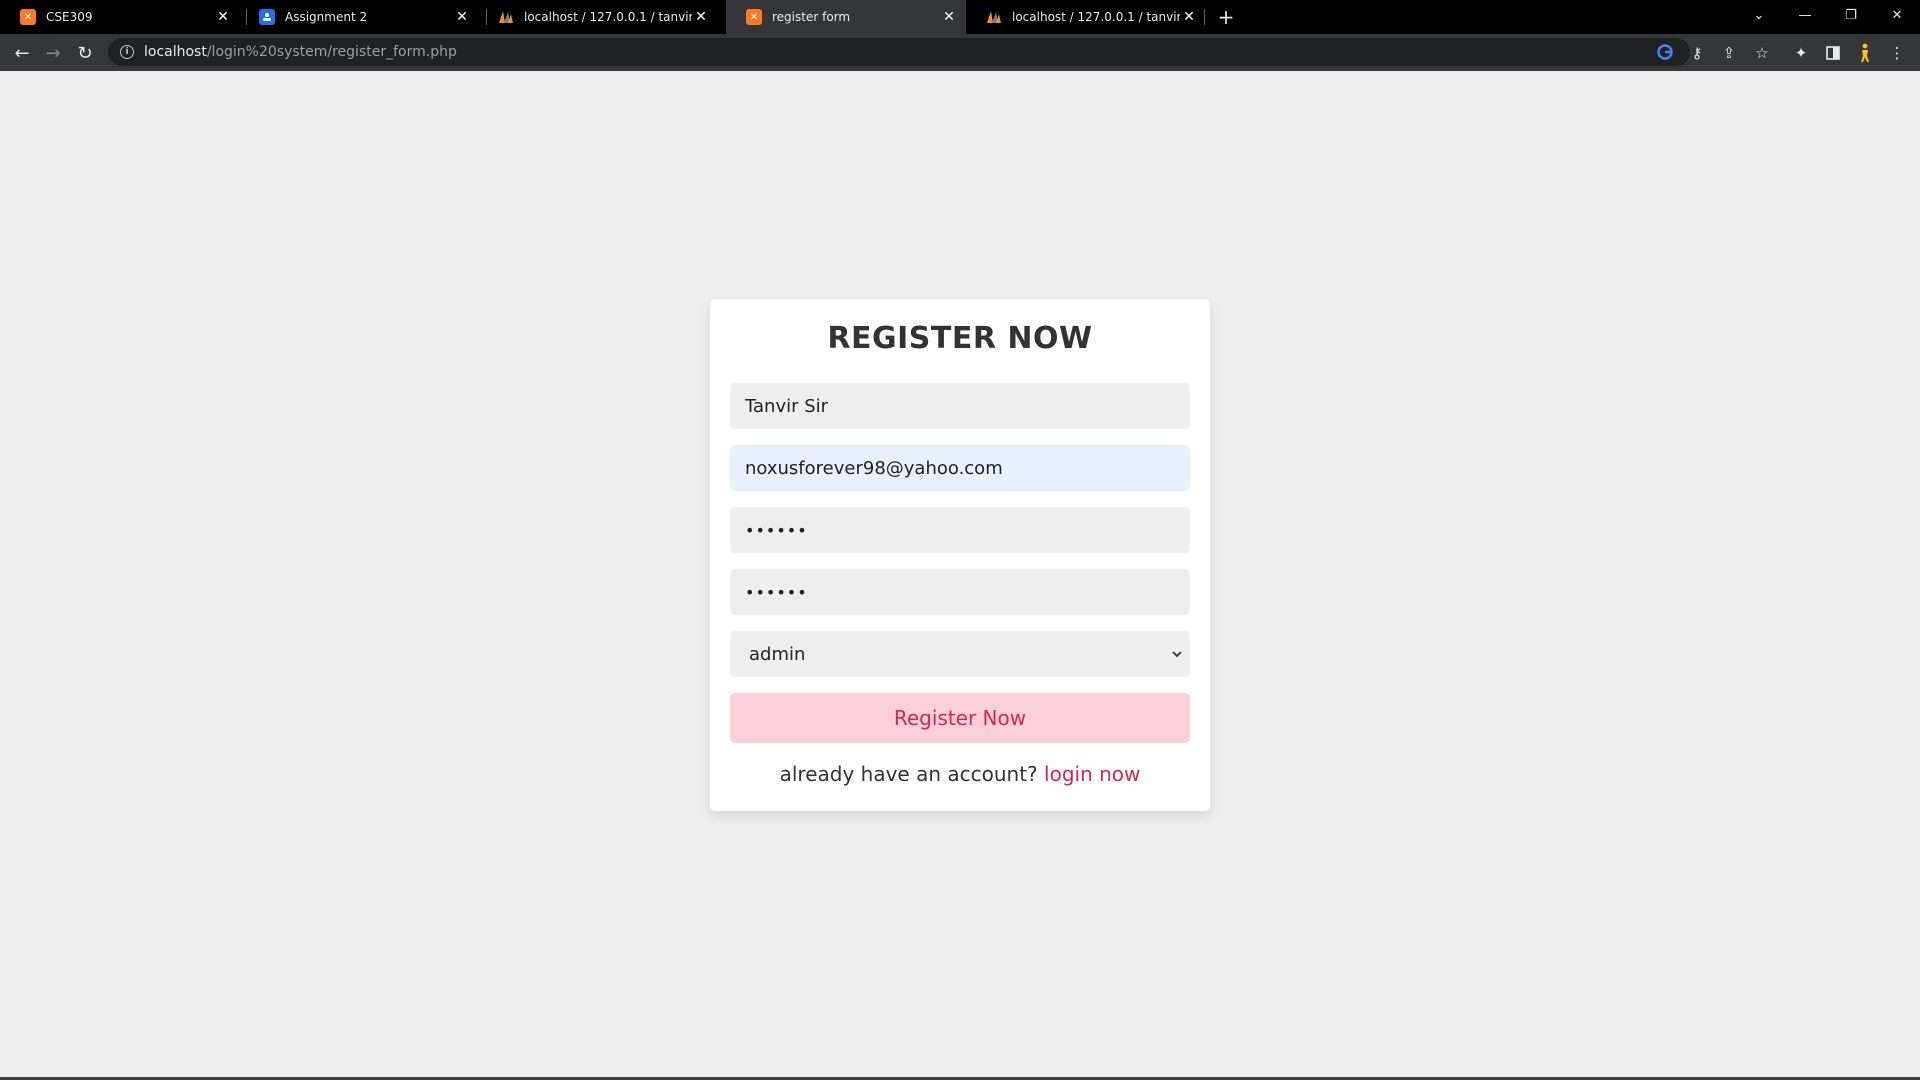 The height and width of the screenshot is (1080, 1920). What do you see at coordinates (22, 53) in the screenshot?
I see `back-arrow-icon: ←` at bounding box center [22, 53].